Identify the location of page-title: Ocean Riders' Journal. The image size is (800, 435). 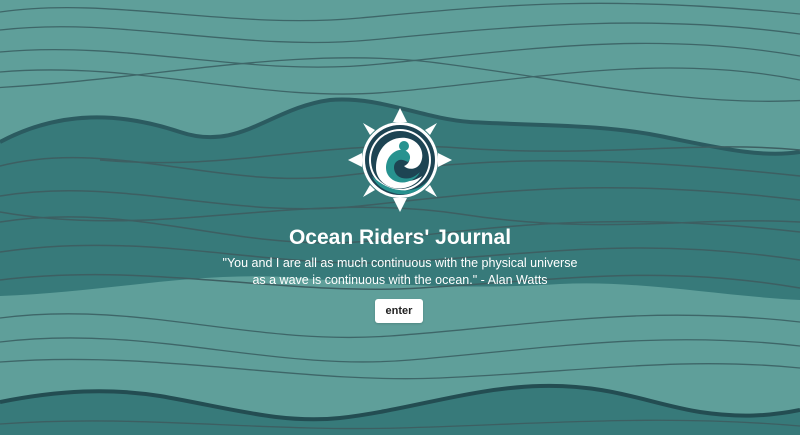
(400, 237).